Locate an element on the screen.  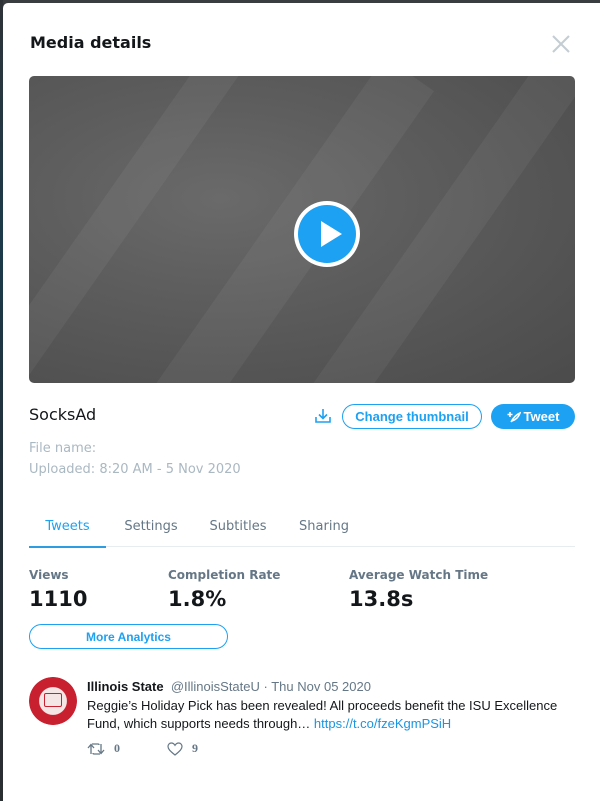
media-title: SocksAd is located at coordinates (63, 414).